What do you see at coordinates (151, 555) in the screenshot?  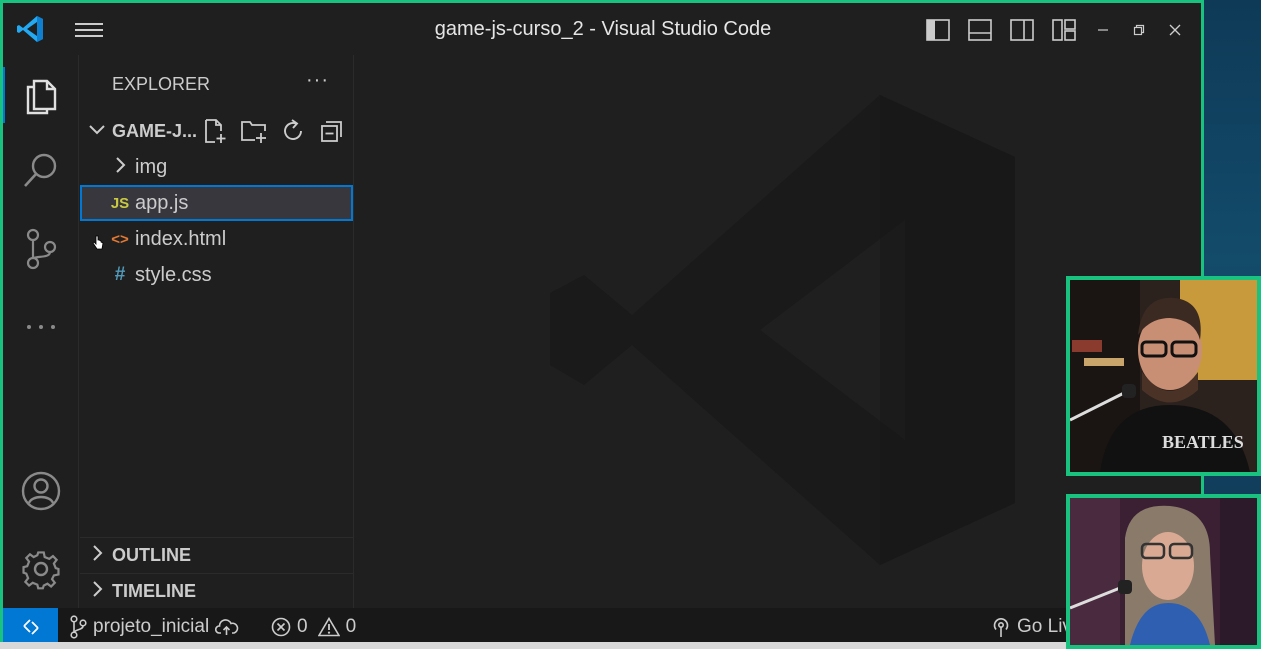 I see `outline-label: OUTLINE` at bounding box center [151, 555].